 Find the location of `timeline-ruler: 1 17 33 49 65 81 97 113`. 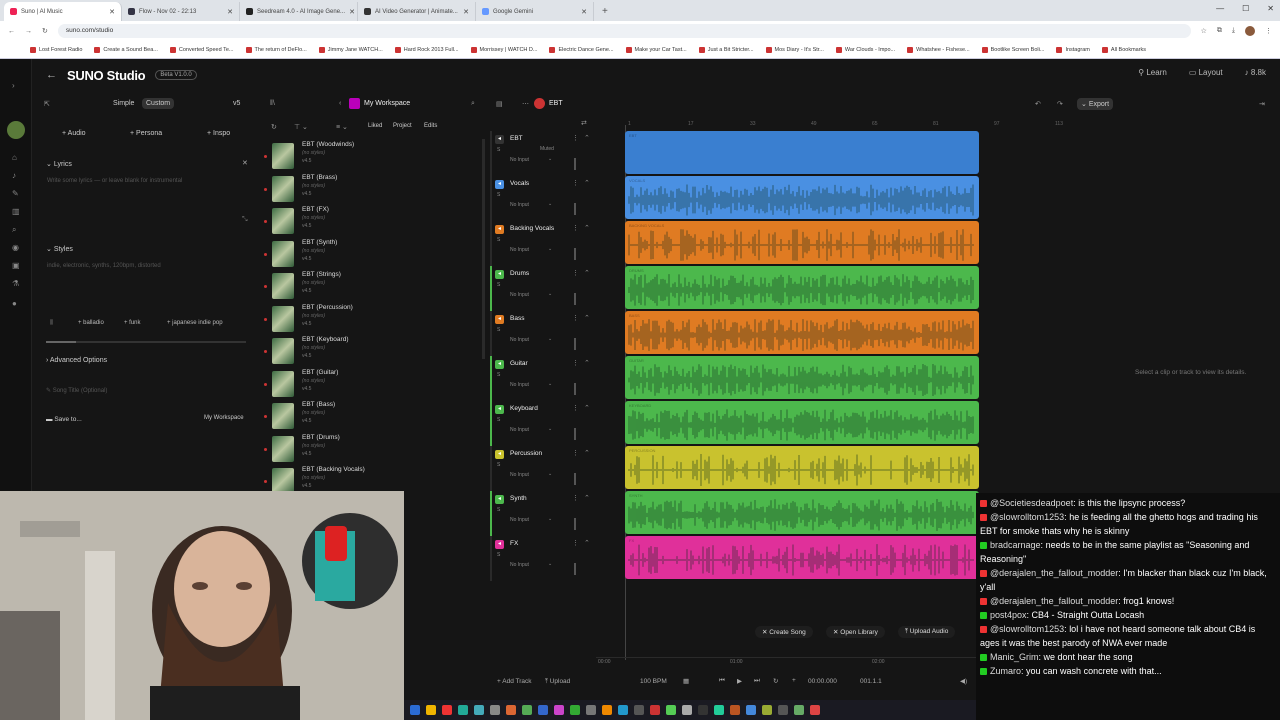

timeline-ruler: 1 17 33 49 65 81 97 113 is located at coordinates (875, 126).